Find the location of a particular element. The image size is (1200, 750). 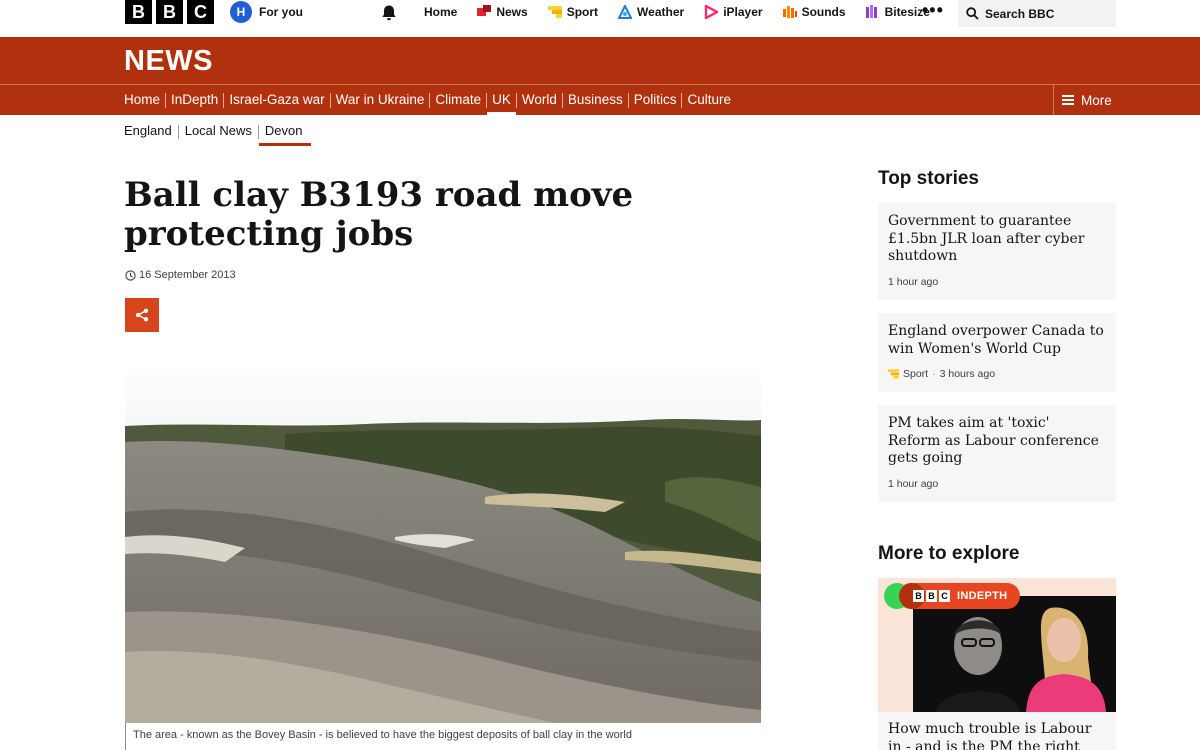

iplayer-icon is located at coordinates (711, 12).